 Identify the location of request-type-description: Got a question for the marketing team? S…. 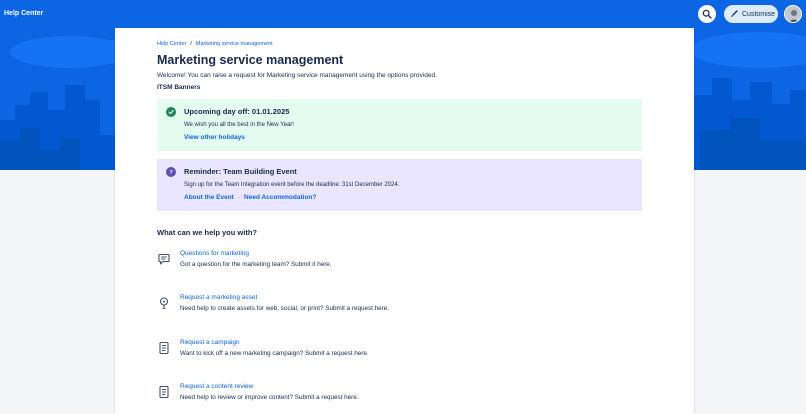
(256, 264).